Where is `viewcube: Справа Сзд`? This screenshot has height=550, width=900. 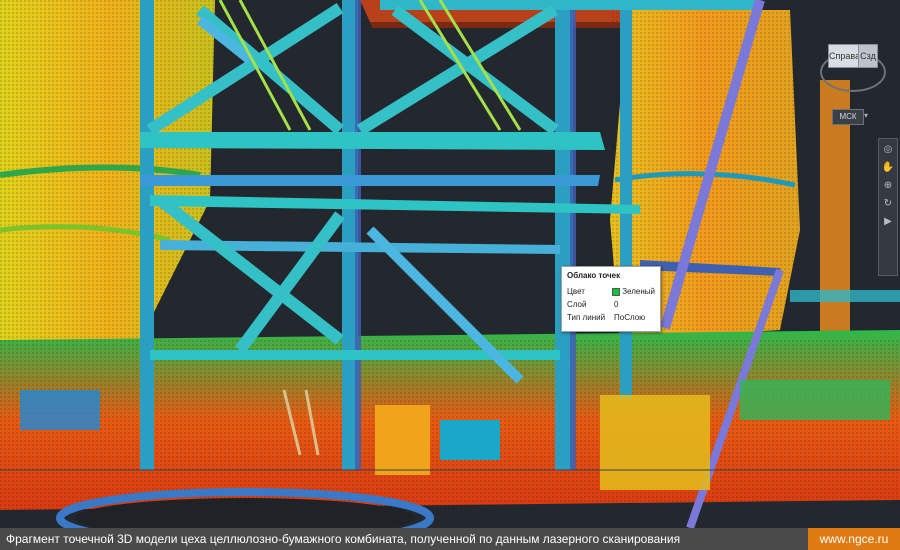
viewcube: Справа Сзд is located at coordinates (852, 62).